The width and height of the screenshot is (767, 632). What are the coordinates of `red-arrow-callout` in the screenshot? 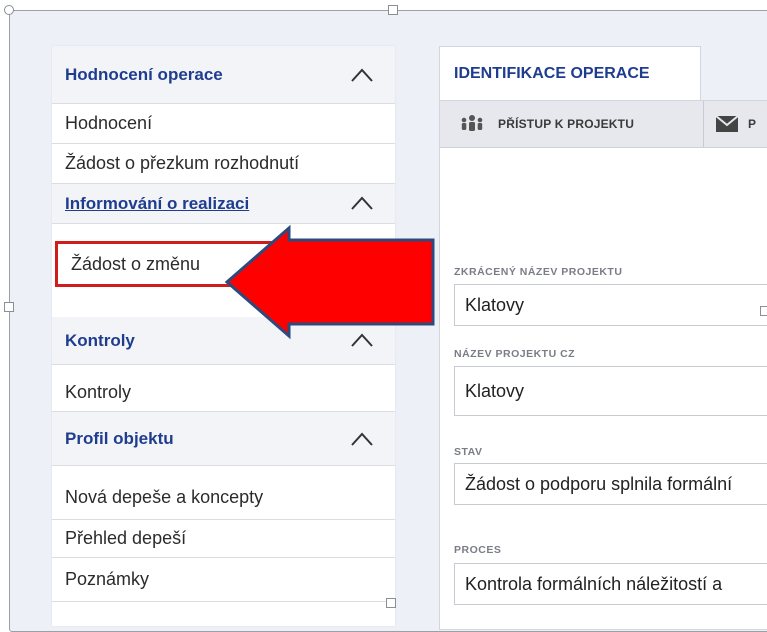 It's located at (329, 282).